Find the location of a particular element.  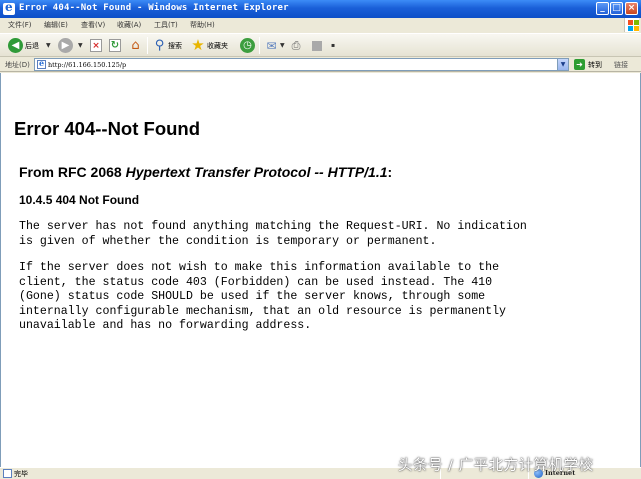

address-bar: 地址(D) ▼ ➜ 转到 链接 is located at coordinates (320, 64).